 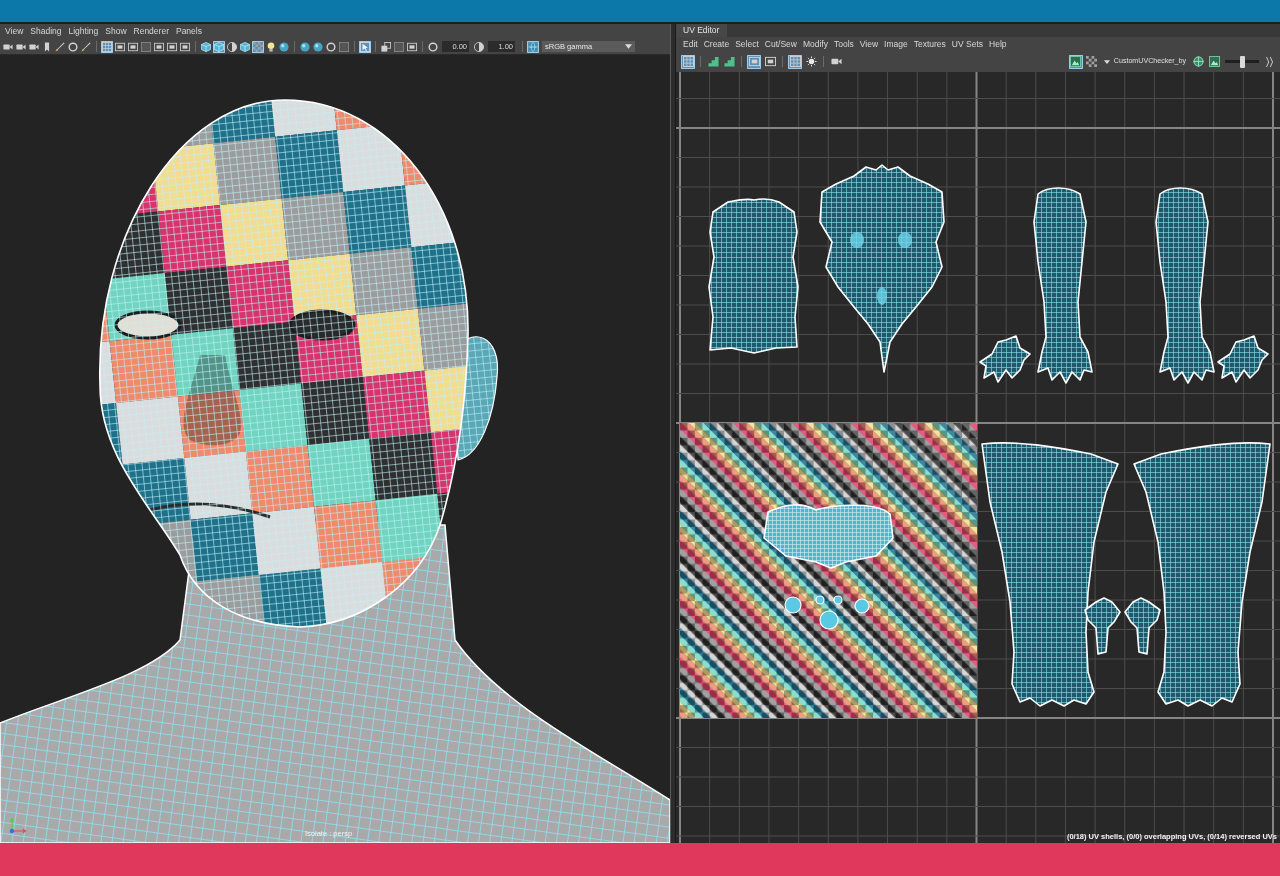 What do you see at coordinates (716, 44) in the screenshot?
I see `menu-item: Create` at bounding box center [716, 44].